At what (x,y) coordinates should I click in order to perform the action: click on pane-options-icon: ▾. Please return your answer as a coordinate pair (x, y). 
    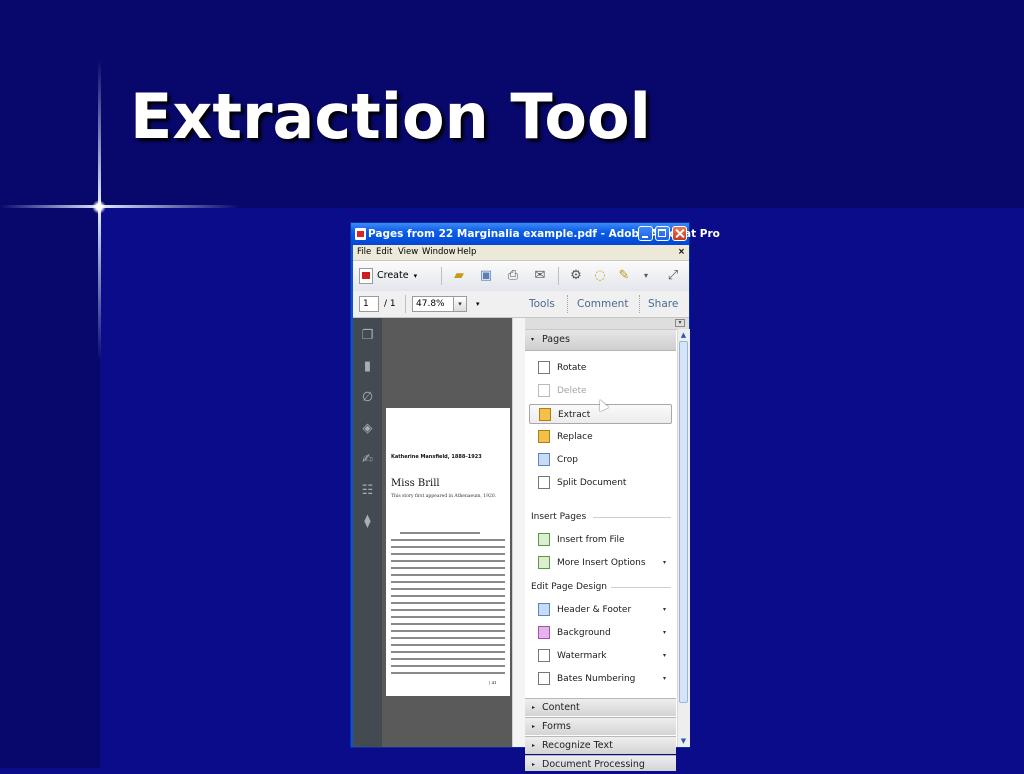
    Looking at the image, I should click on (680, 323).